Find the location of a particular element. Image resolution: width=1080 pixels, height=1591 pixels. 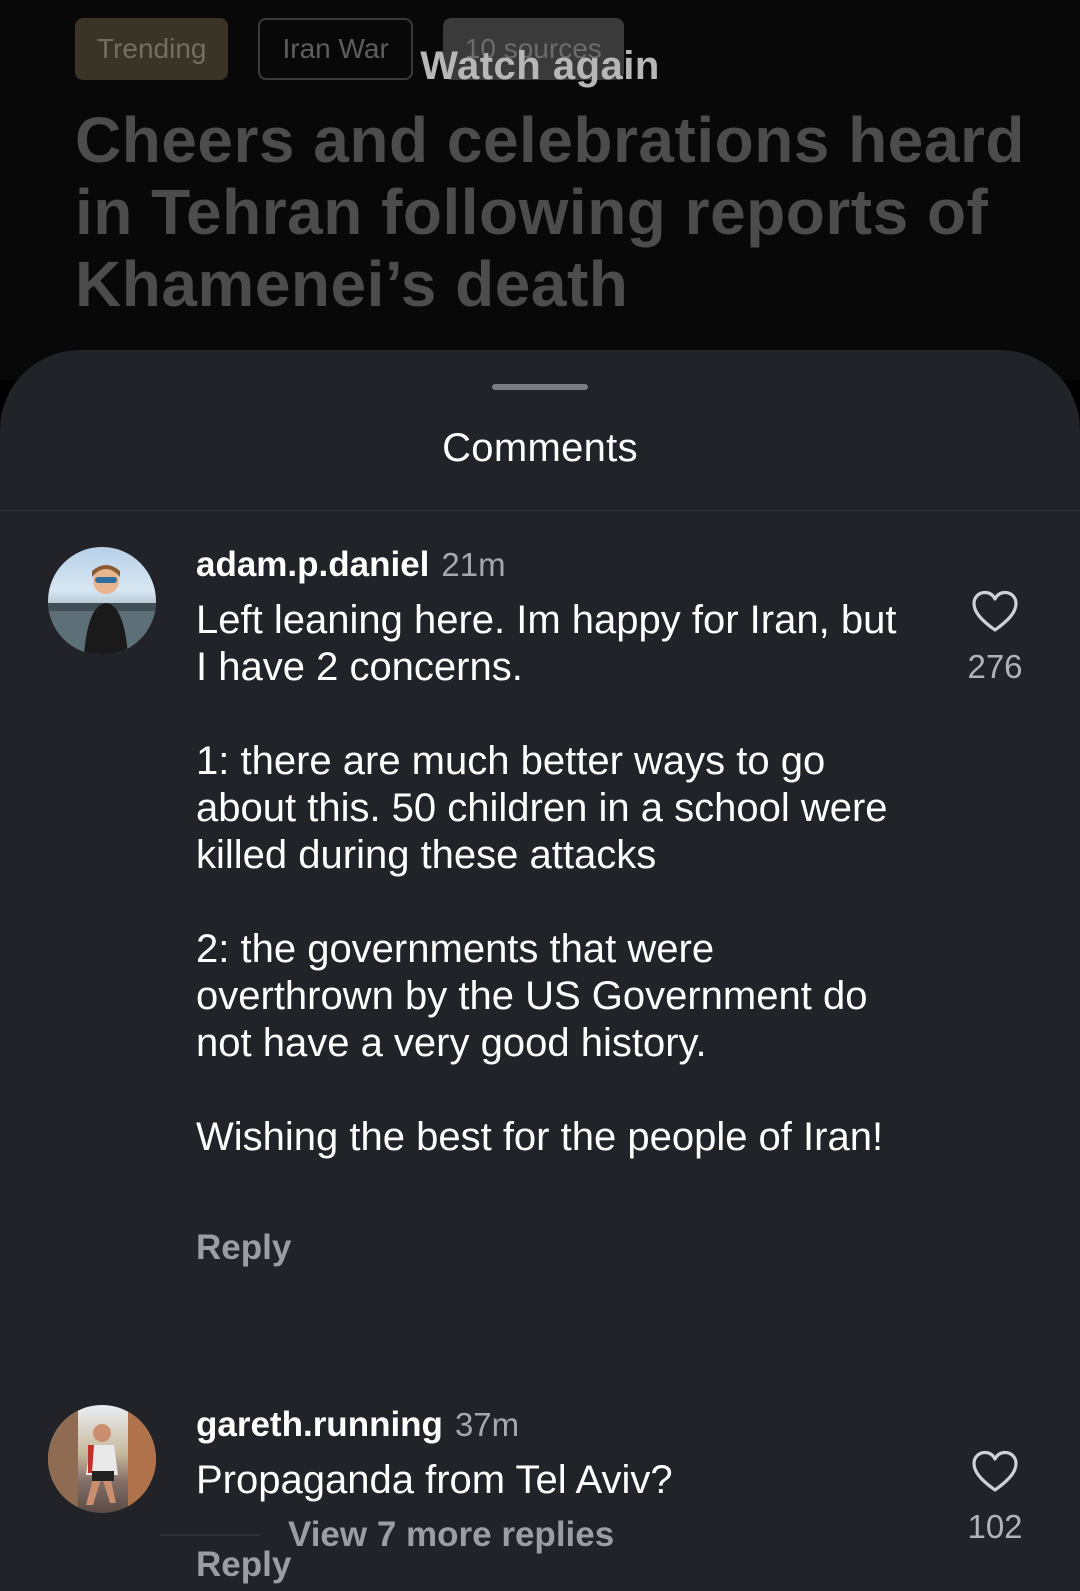

comment-text: Propaganda from Tel Aviv? is located at coordinates (434, 1480).